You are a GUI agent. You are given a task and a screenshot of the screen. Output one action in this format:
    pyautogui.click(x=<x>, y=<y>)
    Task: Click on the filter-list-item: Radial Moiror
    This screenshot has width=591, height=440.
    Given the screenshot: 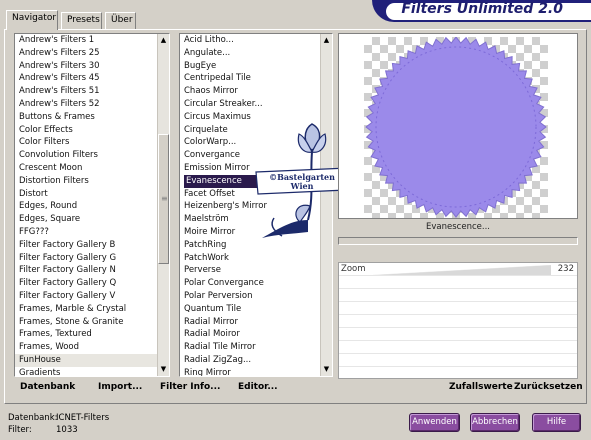 What is the action you would take?
    pyautogui.click(x=256, y=334)
    